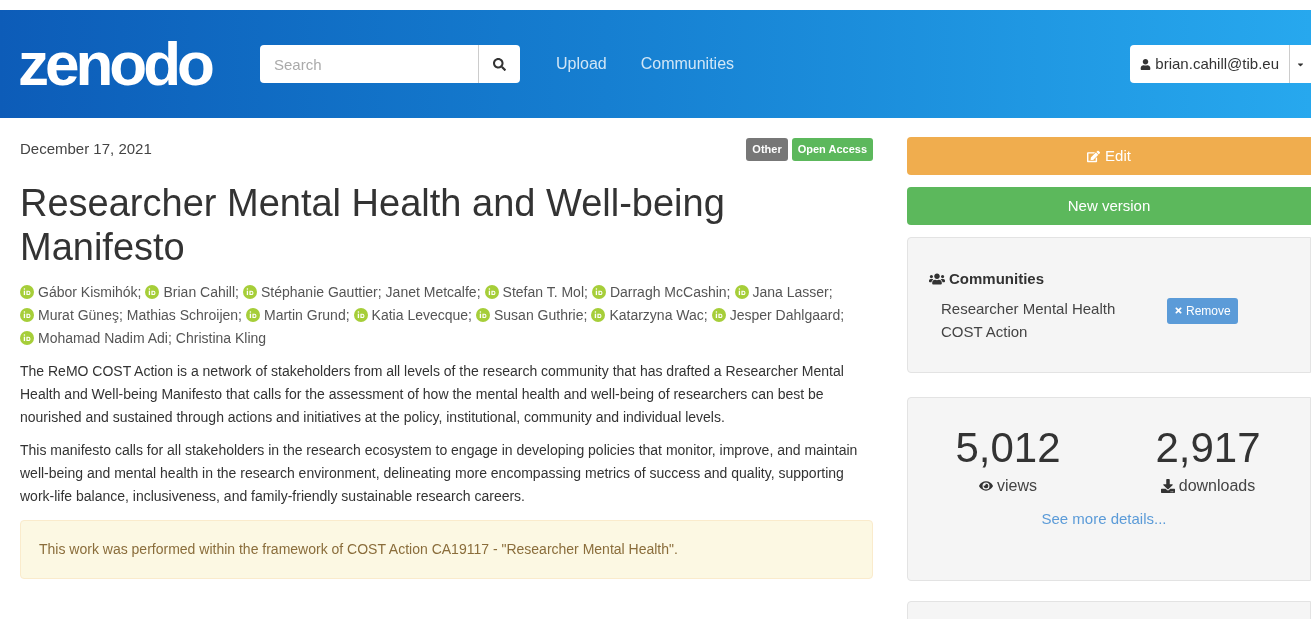  Describe the element at coordinates (1300, 64) in the screenshot. I see `dropdown-toggle` at that location.